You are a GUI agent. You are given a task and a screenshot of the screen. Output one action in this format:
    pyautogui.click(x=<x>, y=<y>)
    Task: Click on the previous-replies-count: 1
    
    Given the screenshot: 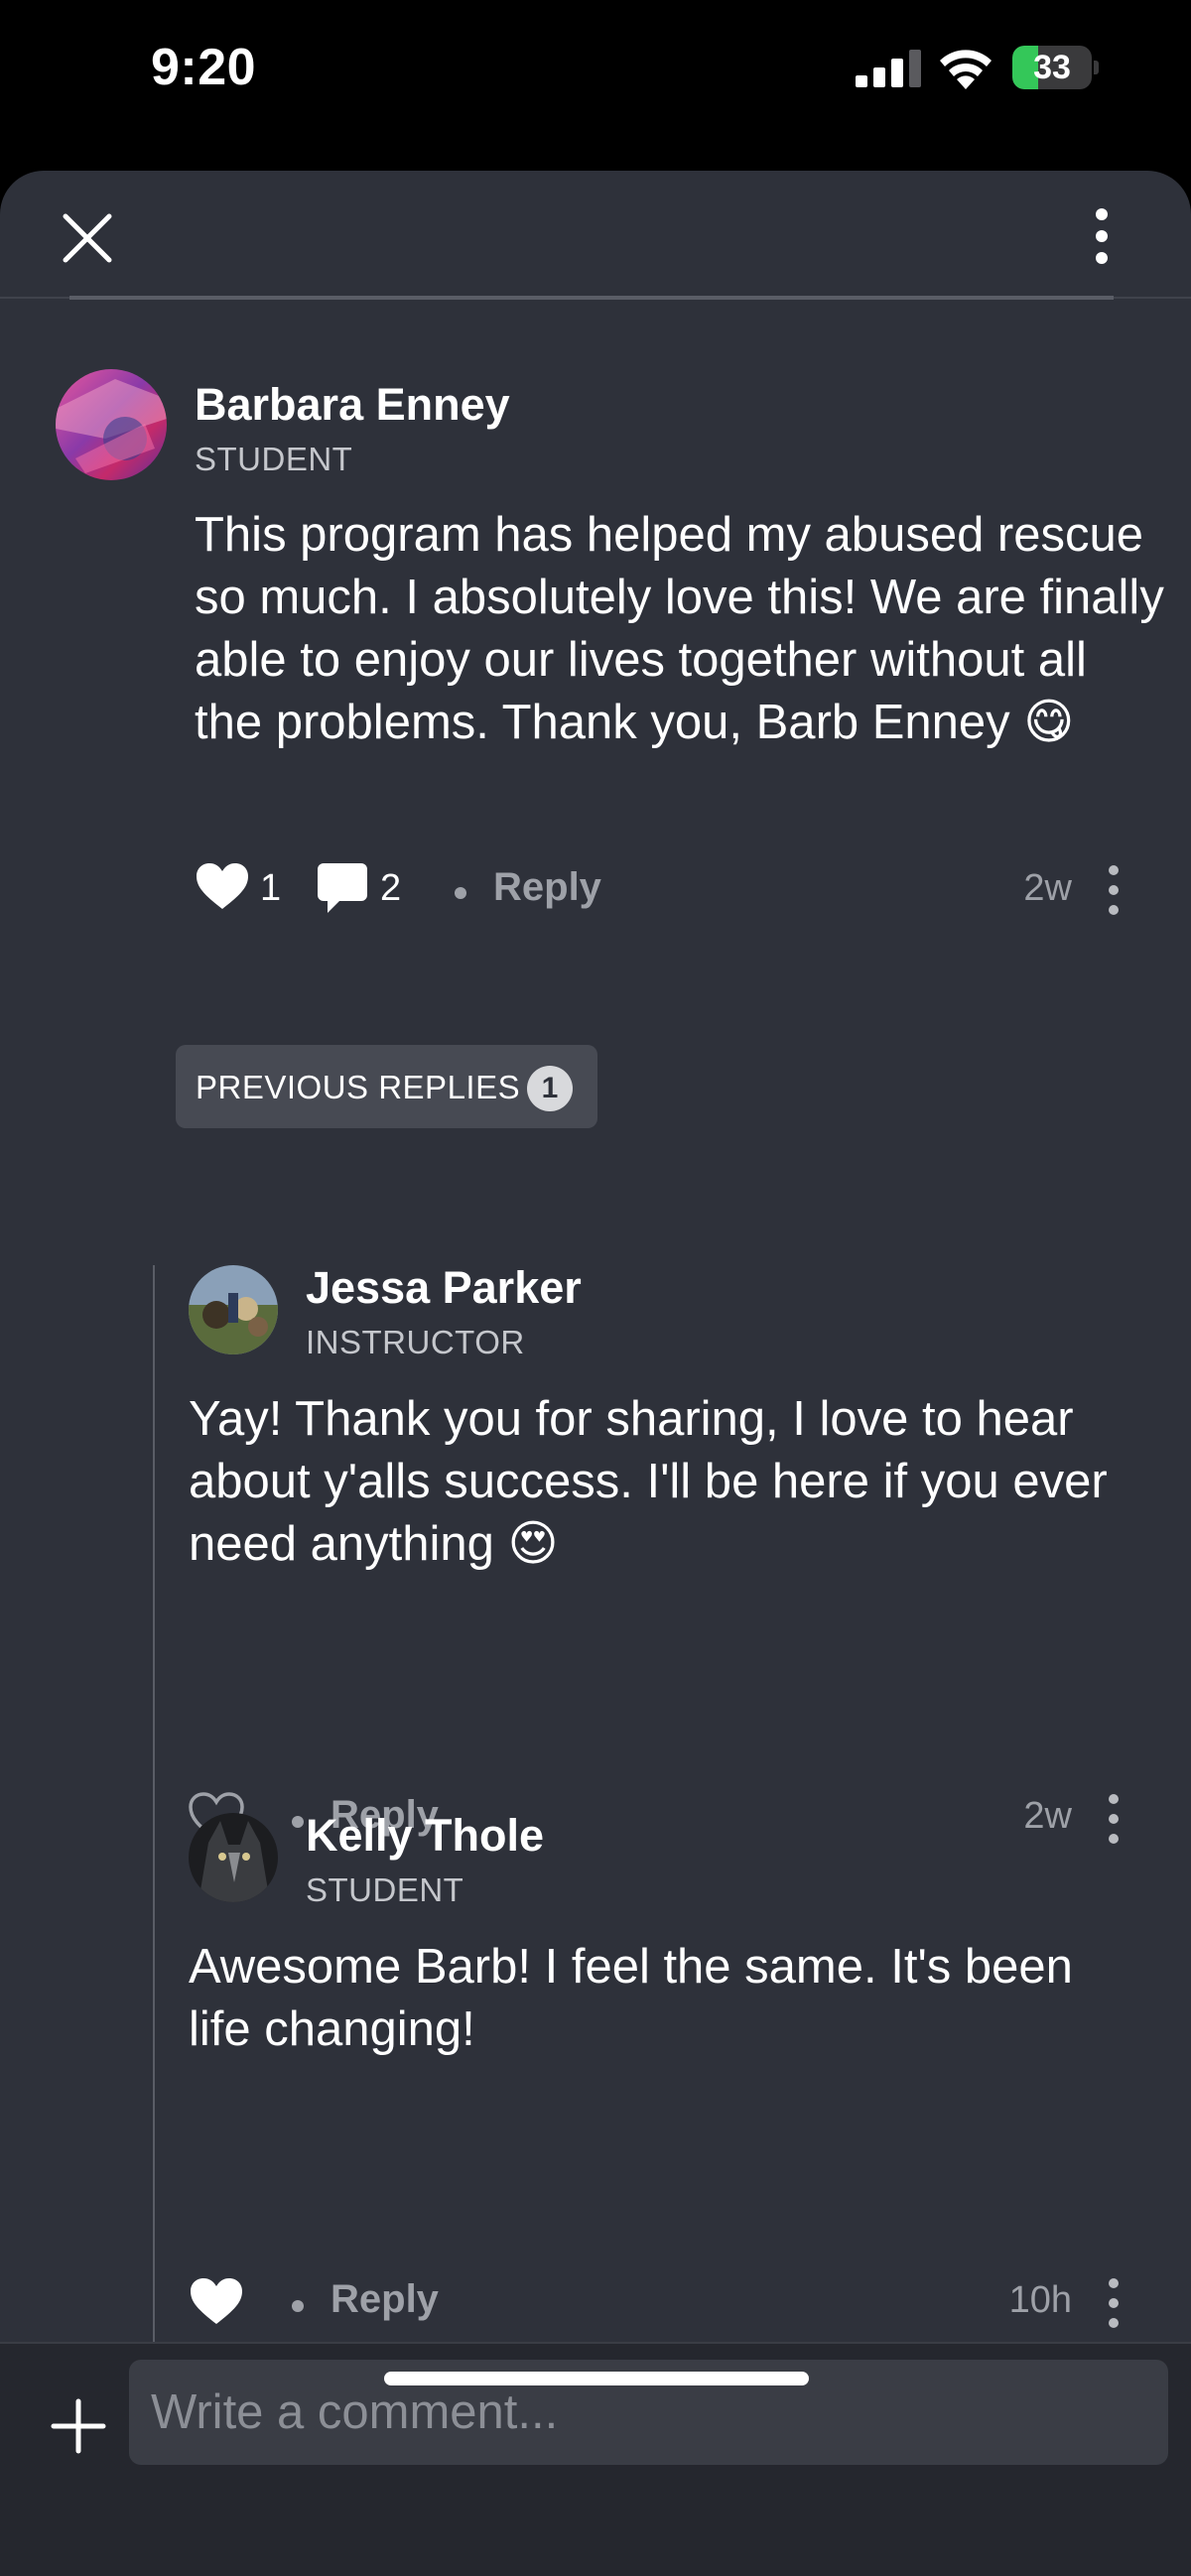 What is the action you would take?
    pyautogui.click(x=550, y=1088)
    